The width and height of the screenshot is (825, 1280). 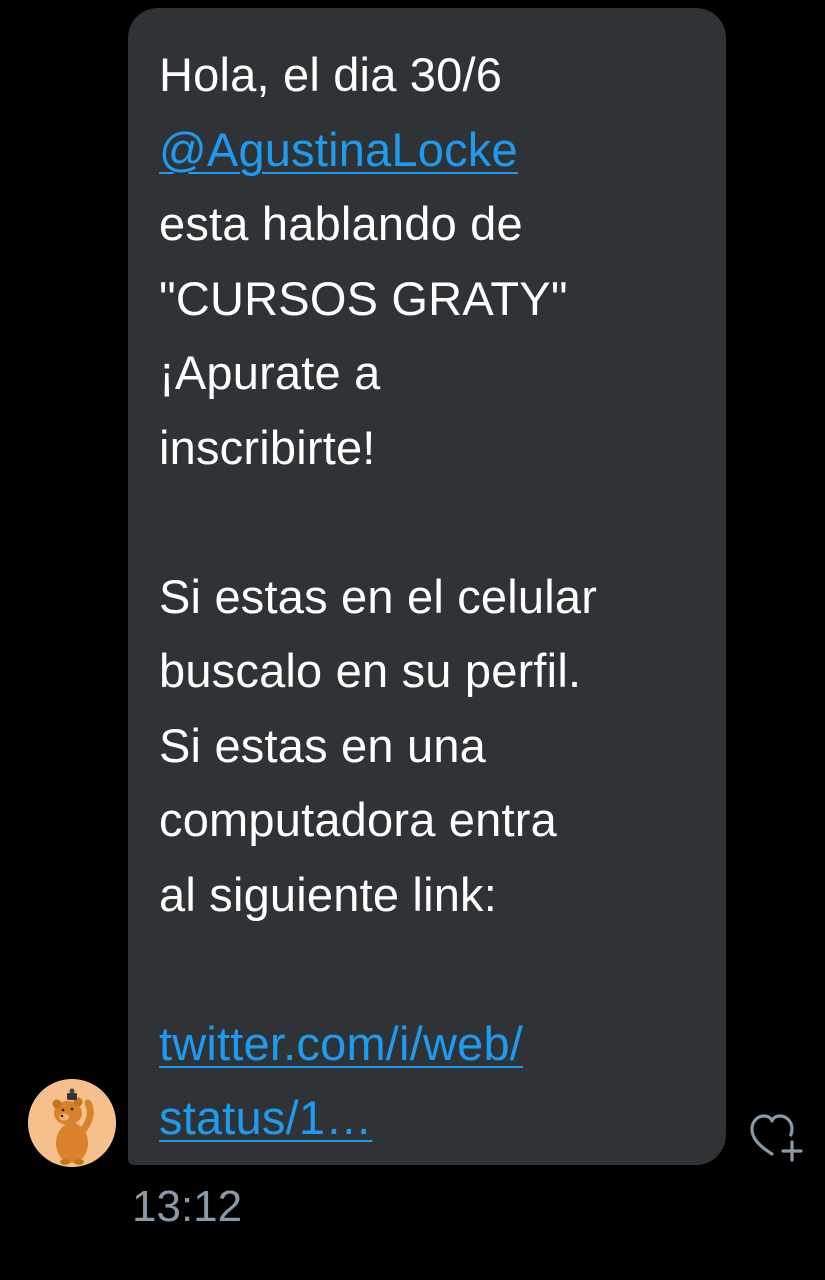 I want to click on message-line-url: twitter.com/i/web/, so click(x=427, y=1044).